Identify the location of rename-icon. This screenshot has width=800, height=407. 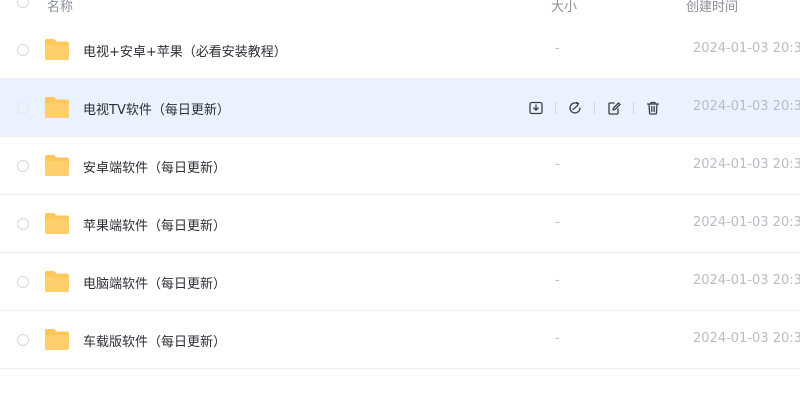
(614, 108).